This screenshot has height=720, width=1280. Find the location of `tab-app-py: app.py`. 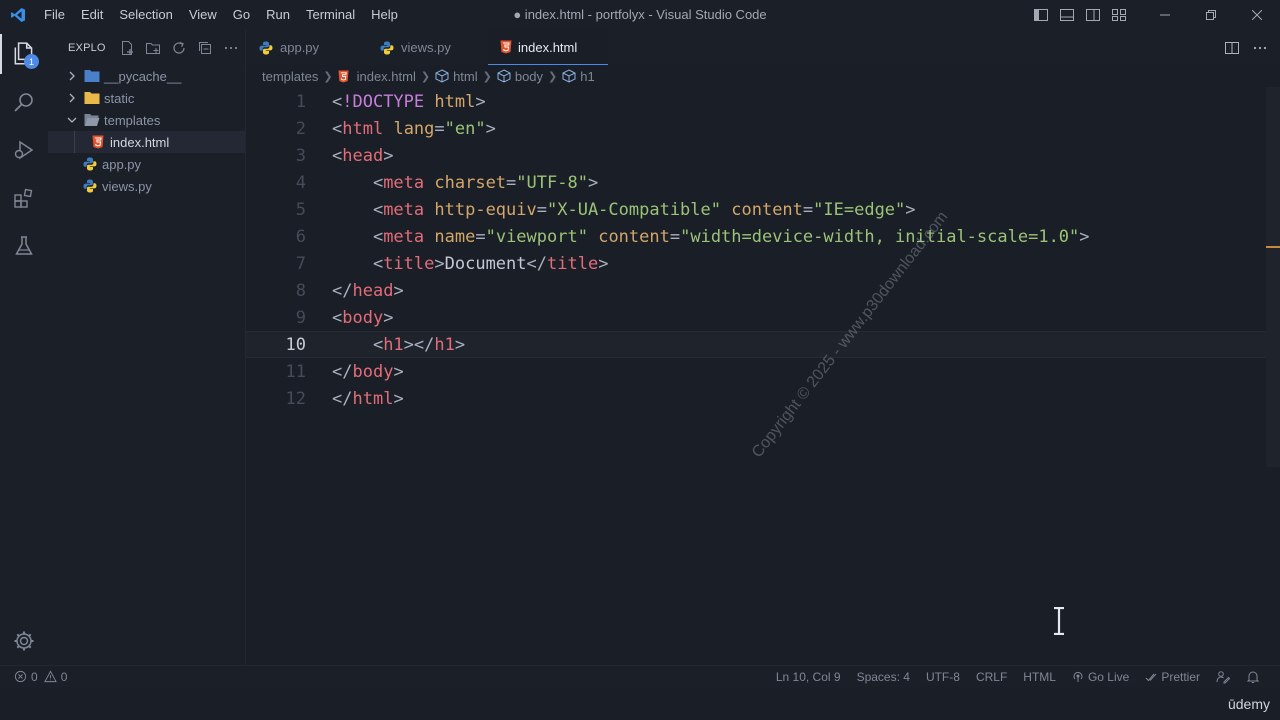

tab-app-py: app.py is located at coordinates (306, 47).